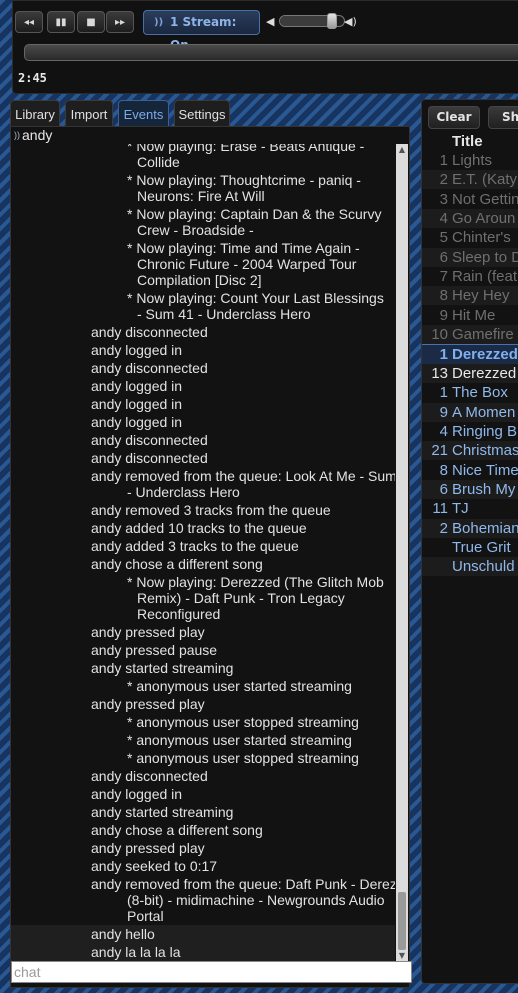 The height and width of the screenshot is (993, 518). Describe the element at coordinates (203, 848) in the screenshot. I see `event-item: andy pressed play` at that location.